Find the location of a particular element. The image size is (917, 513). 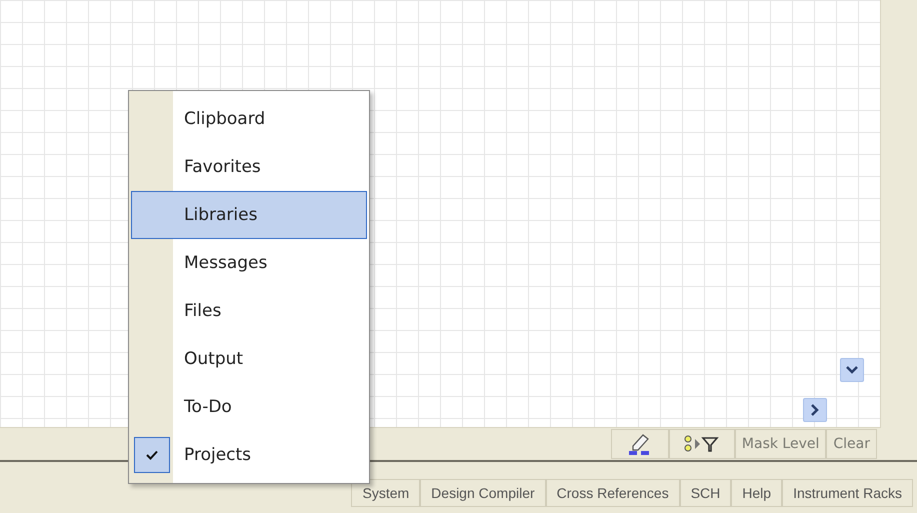

menu-item-label: Libraries is located at coordinates (221, 215).